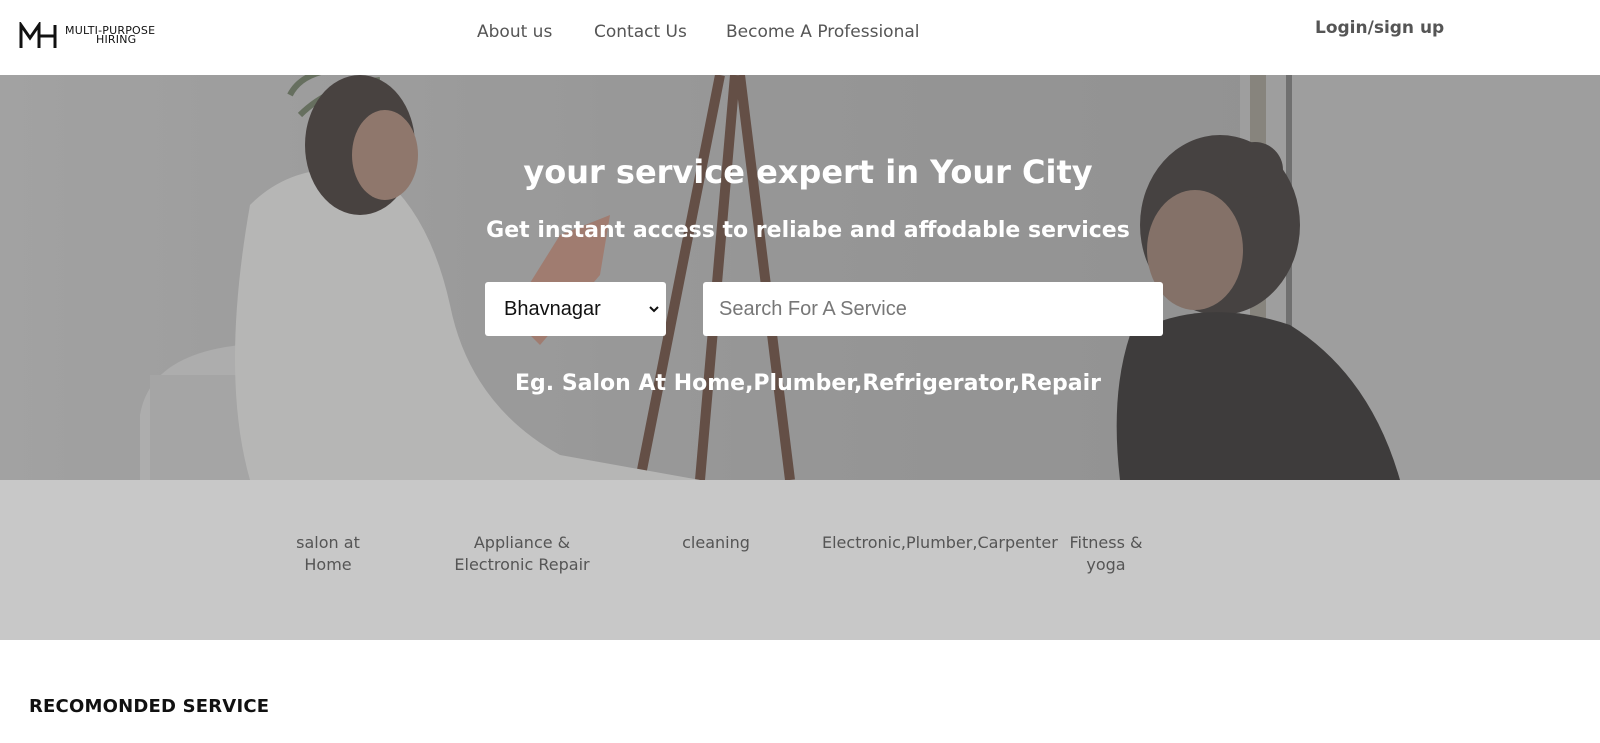 This screenshot has height=743, width=1600. I want to click on nav-contact-us: Contact Us, so click(640, 32).